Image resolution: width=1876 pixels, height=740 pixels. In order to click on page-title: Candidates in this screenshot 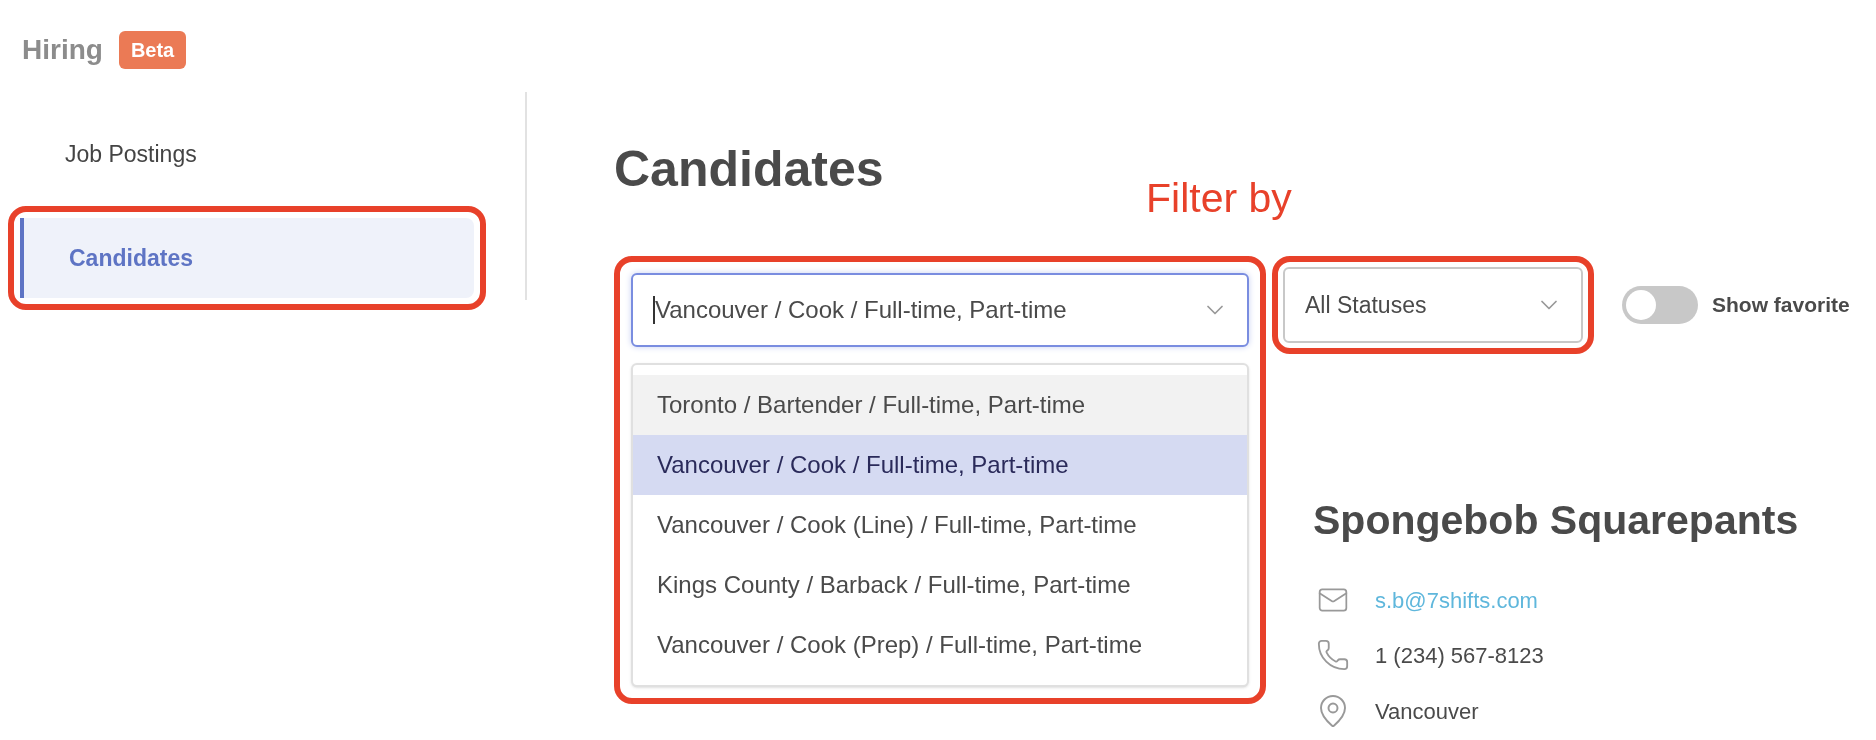, I will do `click(749, 169)`.